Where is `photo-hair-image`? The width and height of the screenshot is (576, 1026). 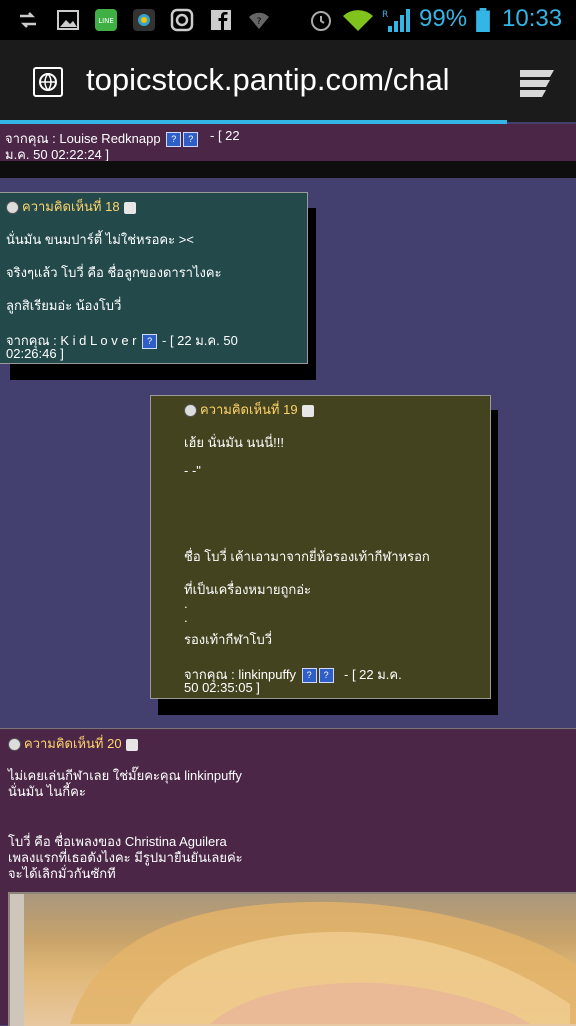 photo-hair-image is located at coordinates (323, 962).